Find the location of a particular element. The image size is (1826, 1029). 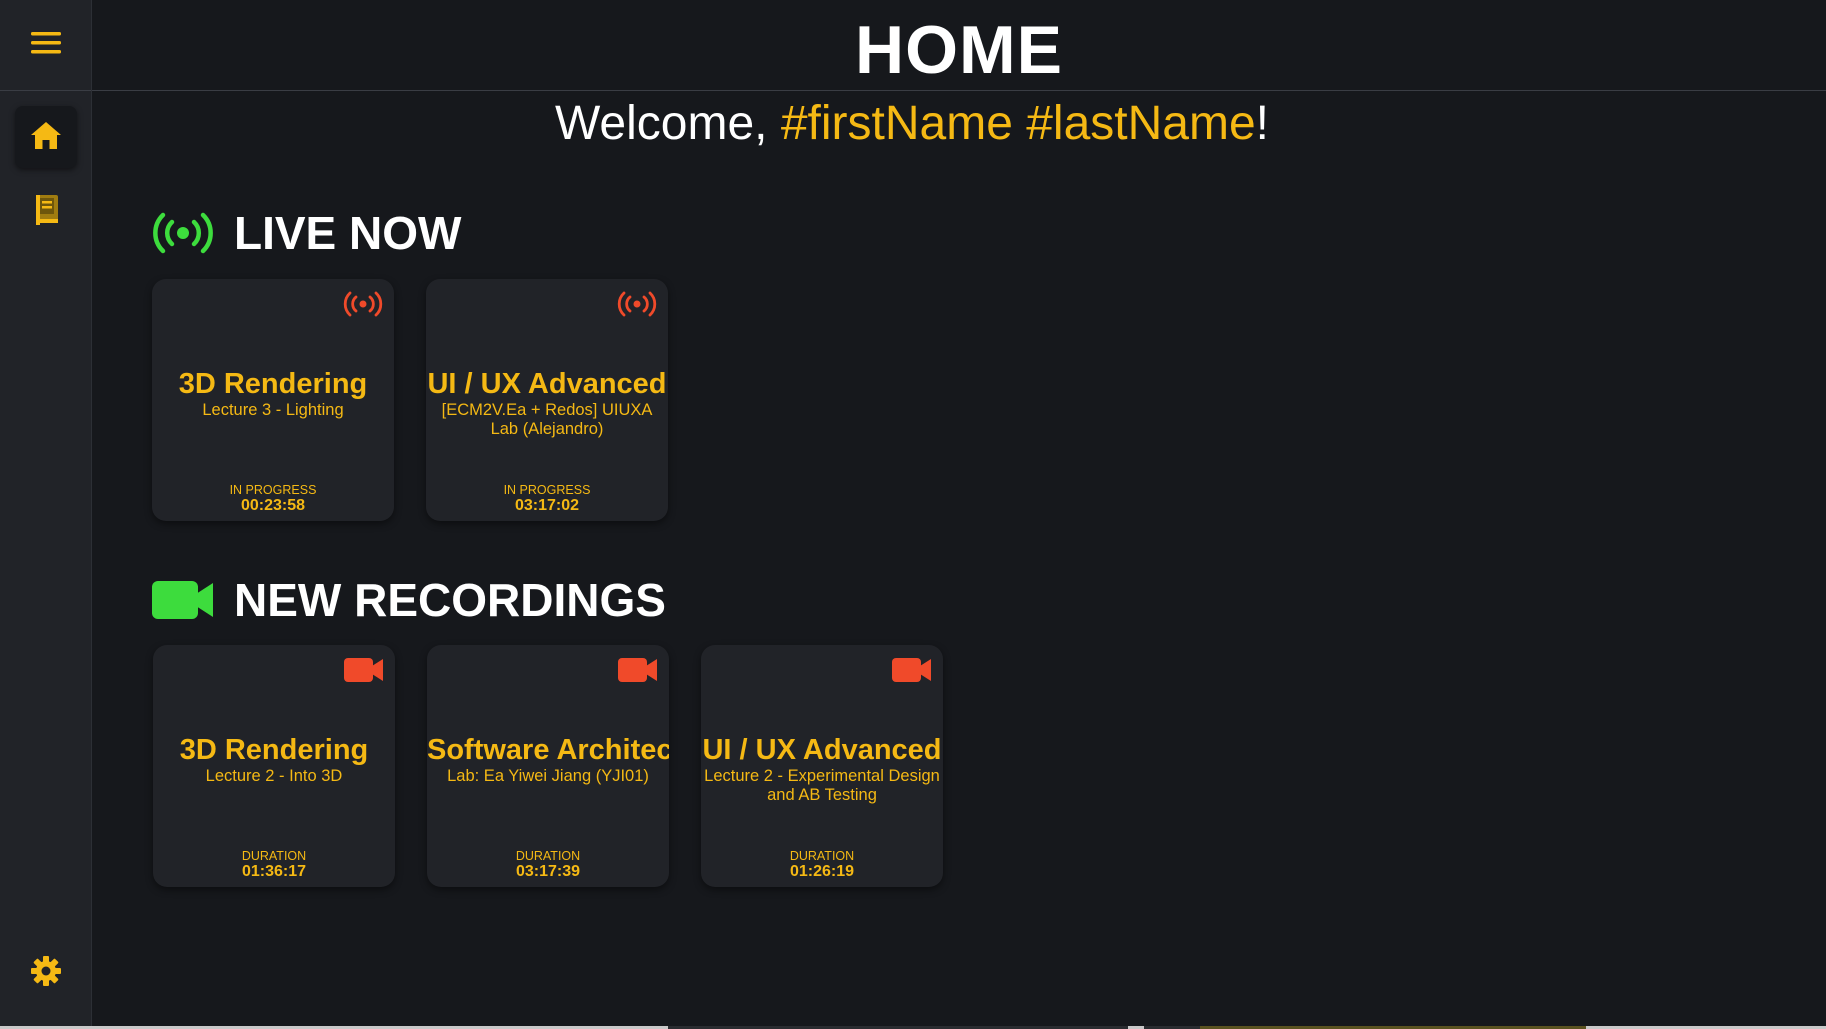

welcome-last-name: #lastName is located at coordinates (1141, 123).